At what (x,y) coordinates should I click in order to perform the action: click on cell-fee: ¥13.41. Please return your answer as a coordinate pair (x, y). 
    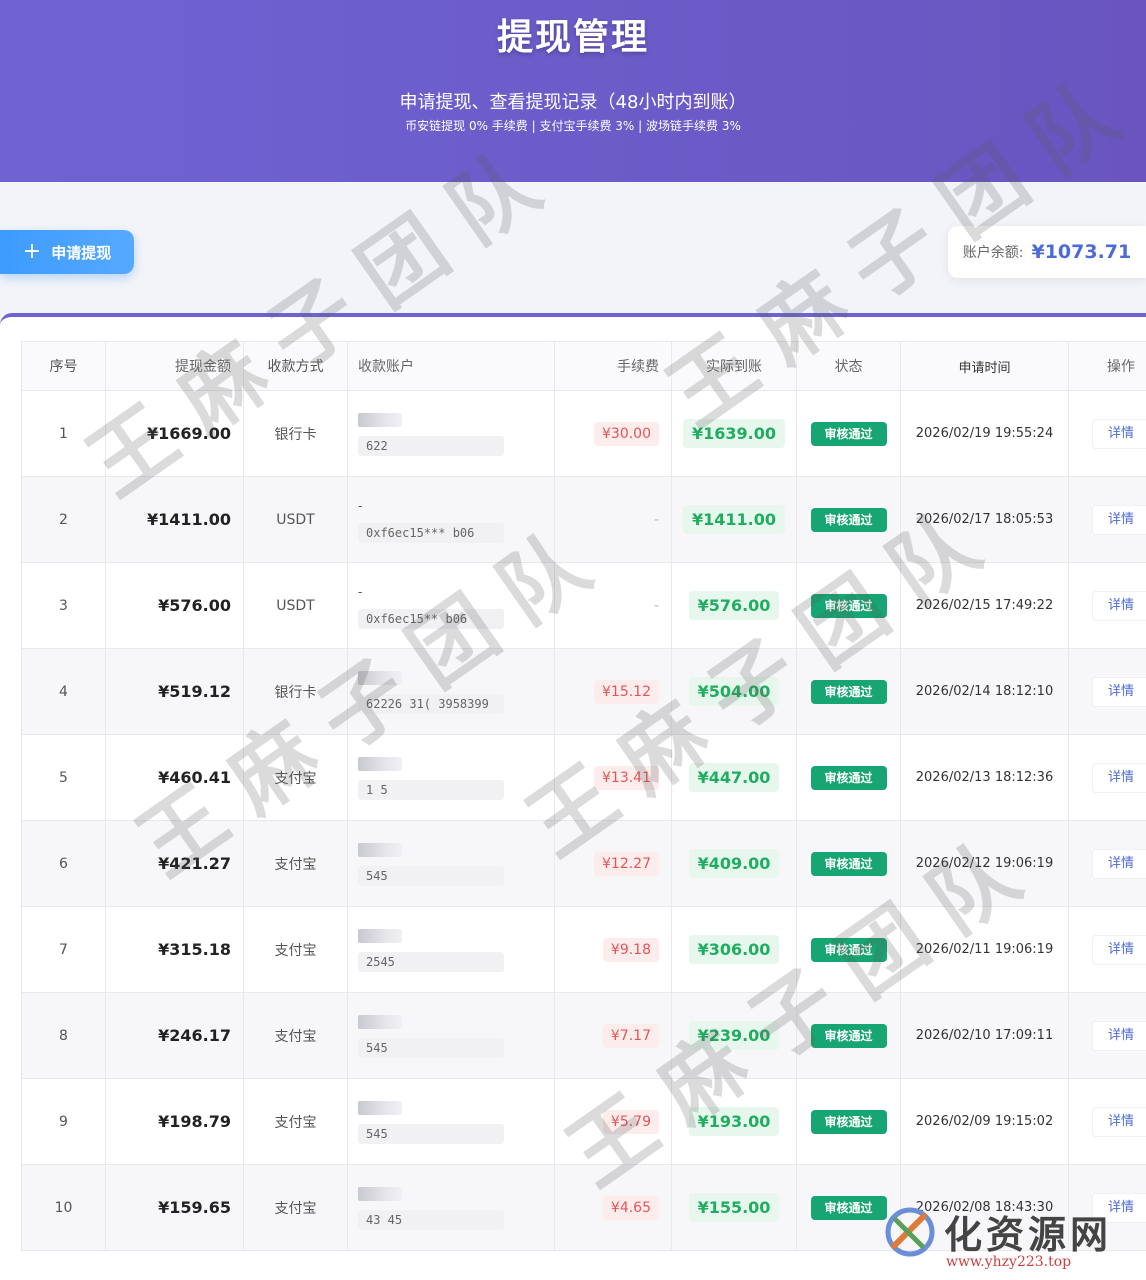
    Looking at the image, I should click on (613, 777).